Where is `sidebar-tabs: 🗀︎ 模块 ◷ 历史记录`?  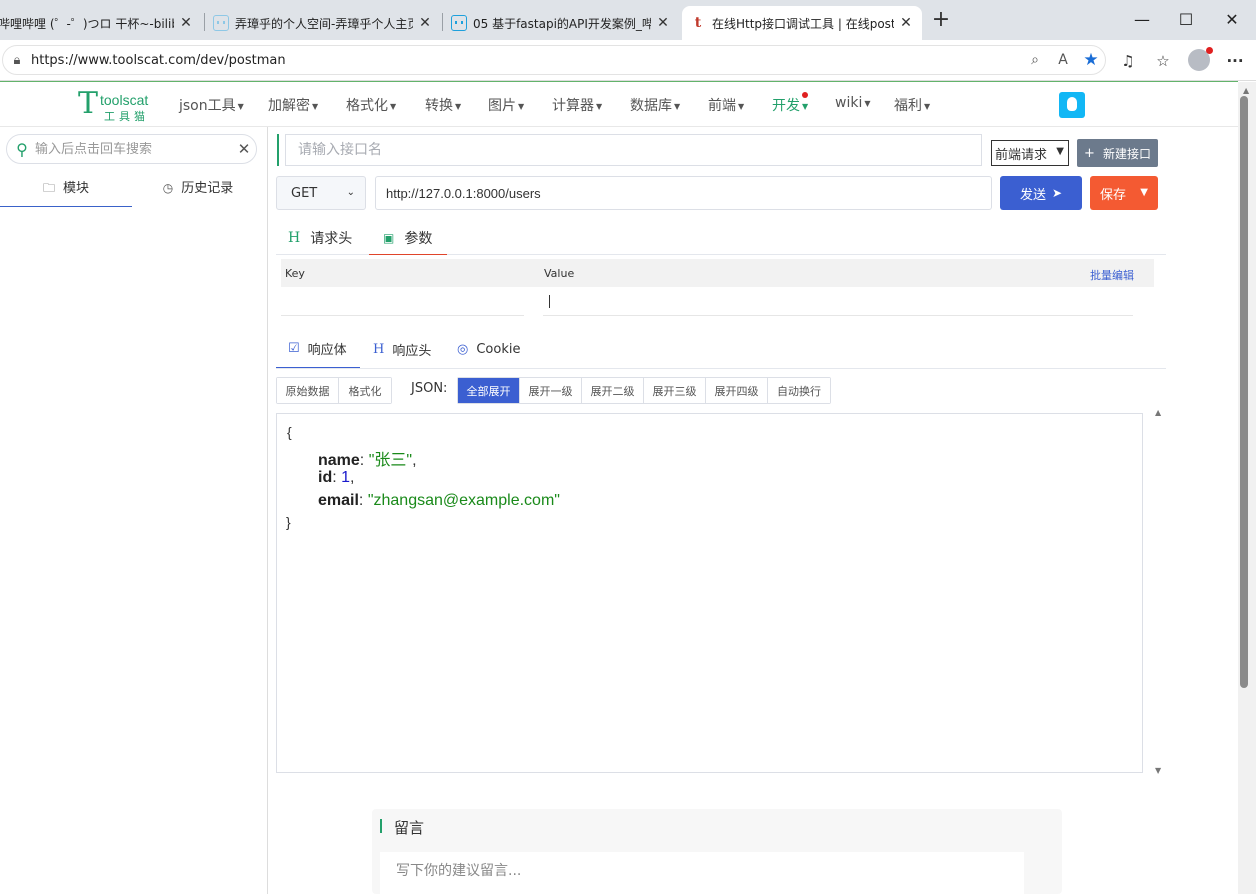 sidebar-tabs: 🗀︎ 模块 ◷ 历史记录 is located at coordinates (132, 192).